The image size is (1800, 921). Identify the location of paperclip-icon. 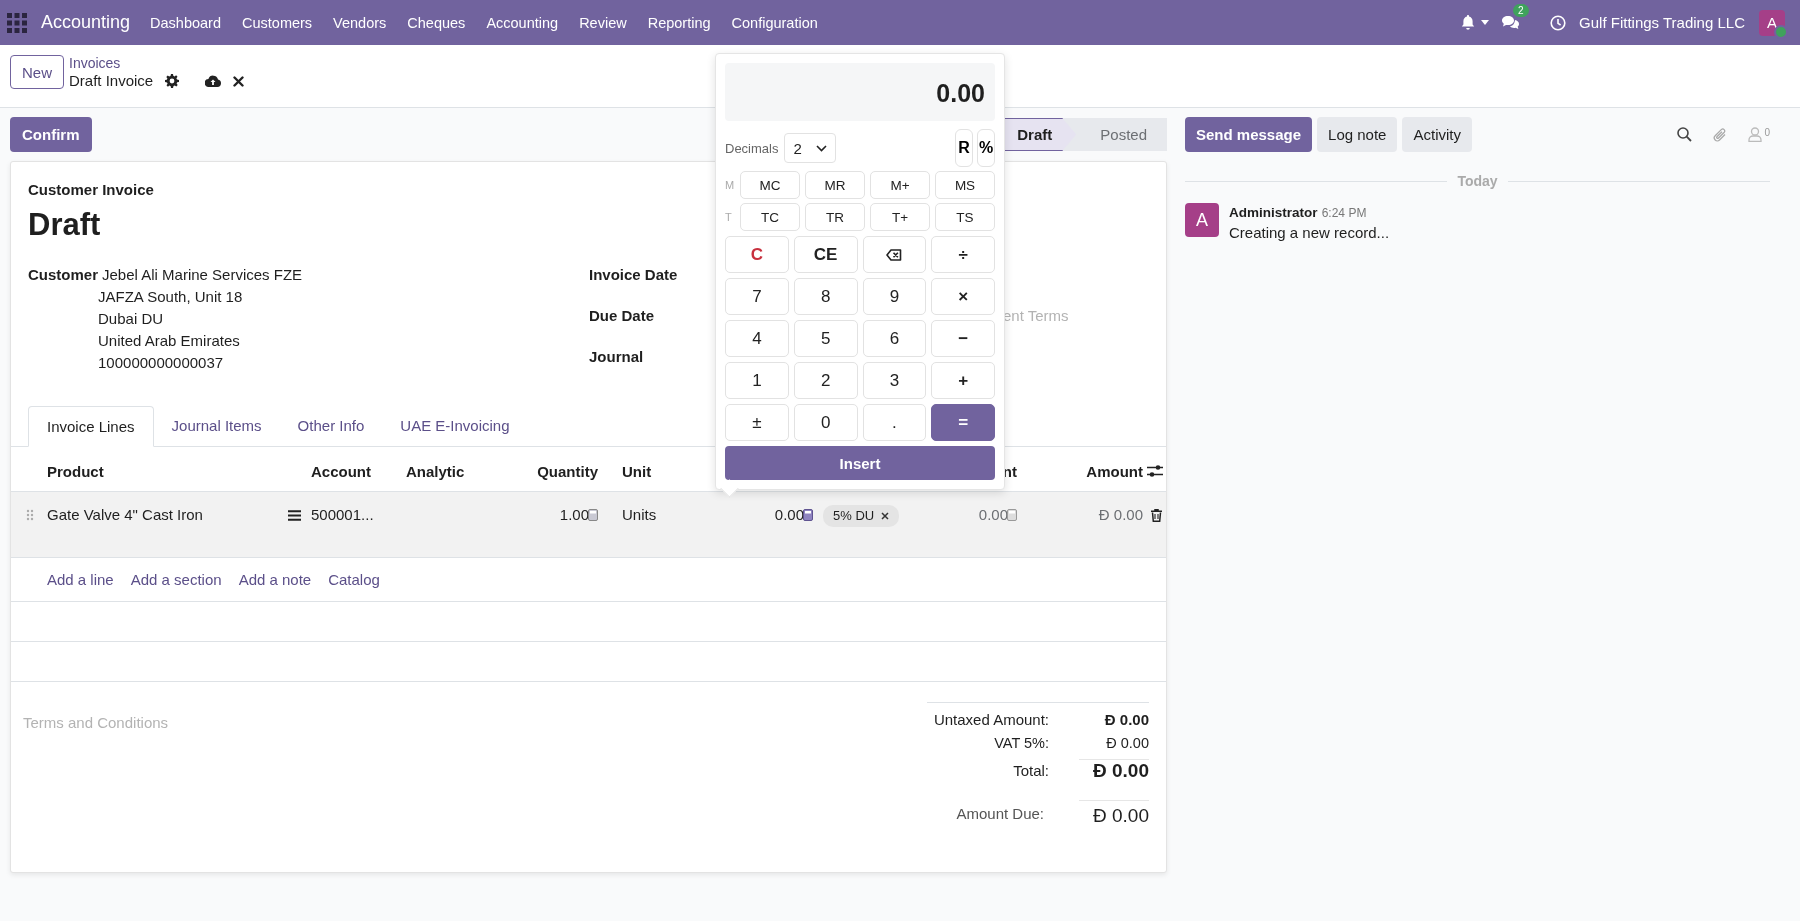
(1720, 134).